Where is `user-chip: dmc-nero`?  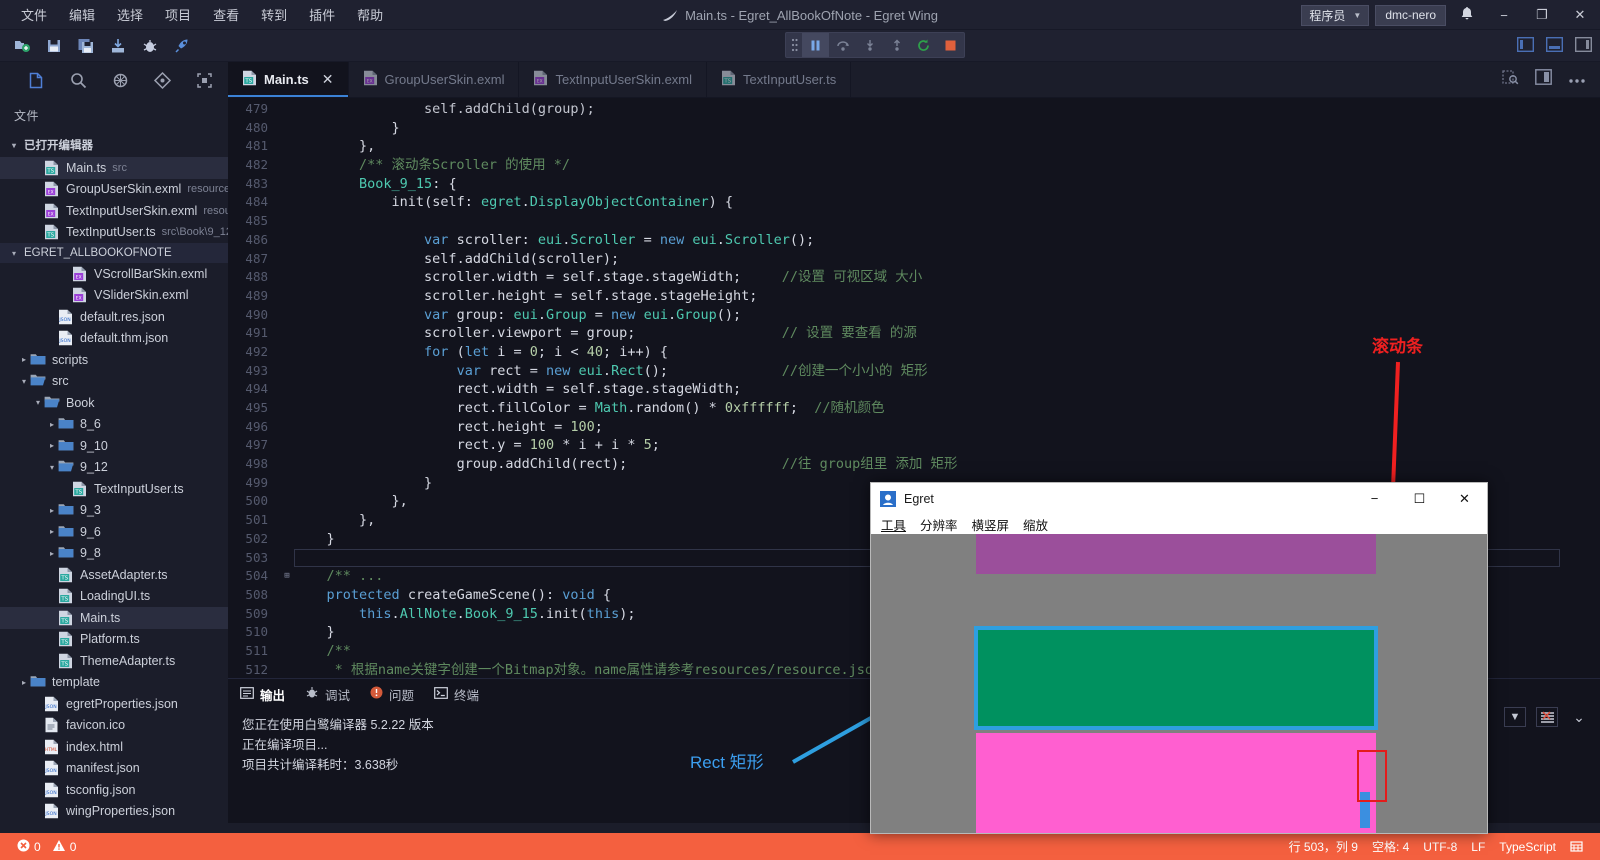 user-chip: dmc-nero is located at coordinates (1410, 15).